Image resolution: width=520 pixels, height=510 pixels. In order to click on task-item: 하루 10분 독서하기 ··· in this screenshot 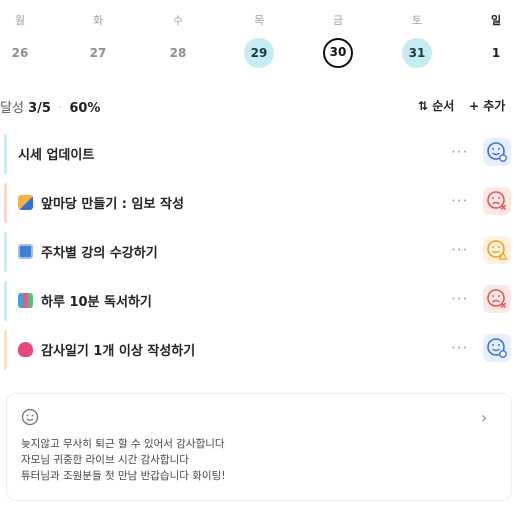, I will do `click(260, 301)`.